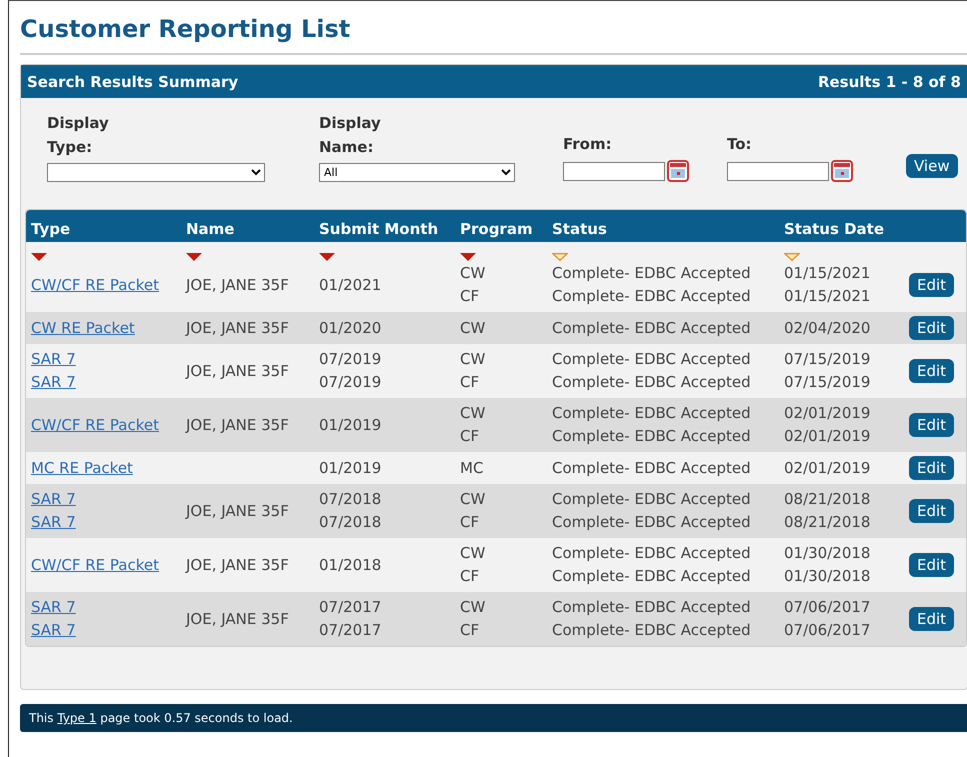  What do you see at coordinates (108, 229) in the screenshot?
I see `column-header: Type` at bounding box center [108, 229].